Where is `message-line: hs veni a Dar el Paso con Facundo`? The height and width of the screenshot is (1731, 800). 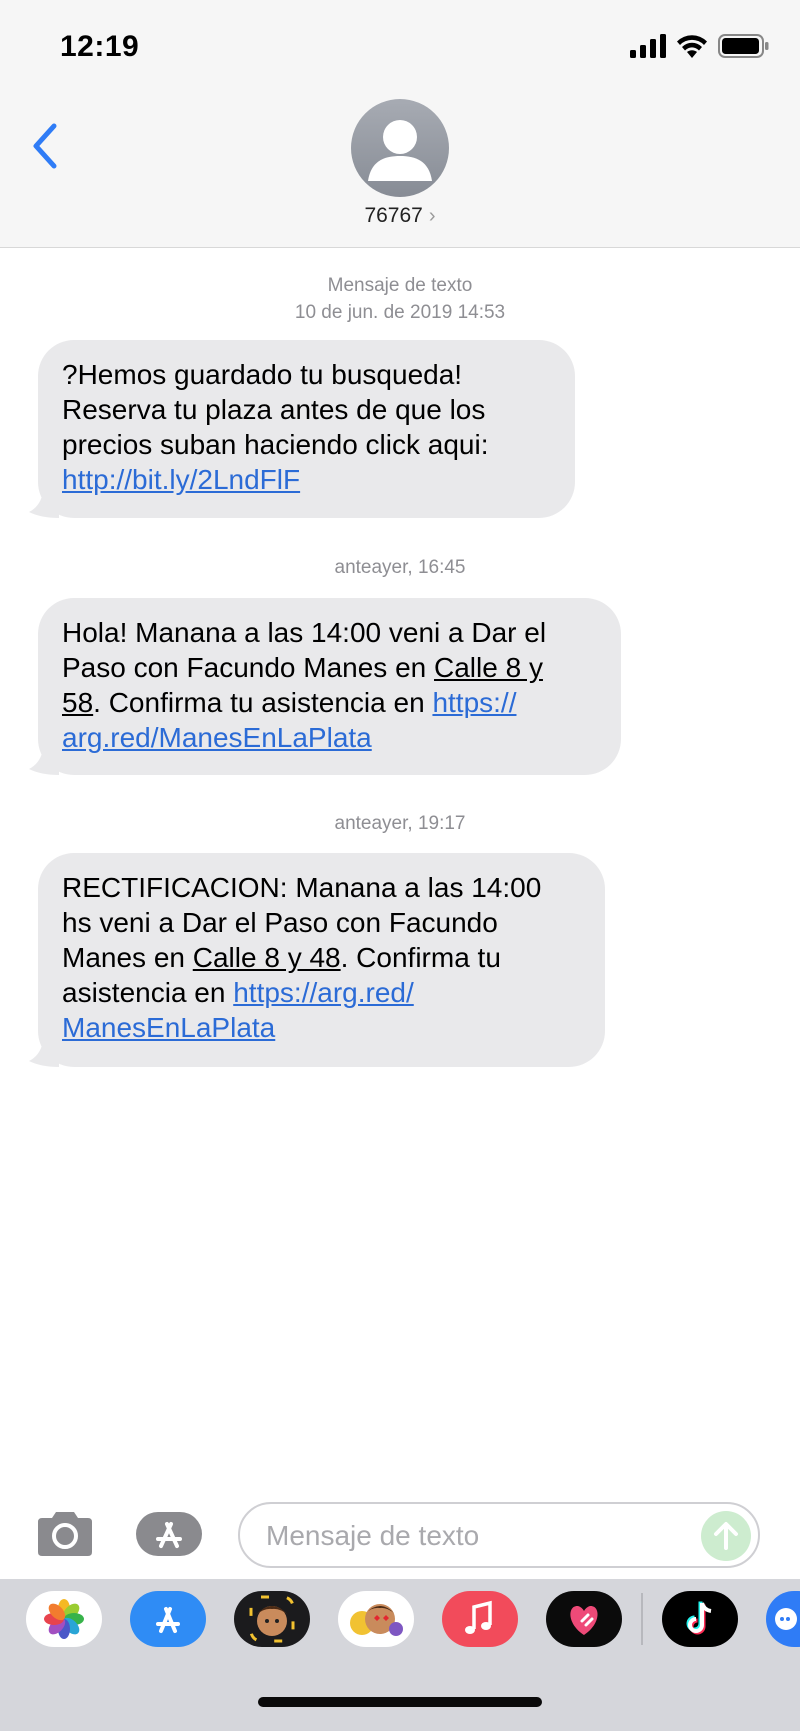
message-line: hs veni a Dar el Paso con Facundo is located at coordinates (280, 922).